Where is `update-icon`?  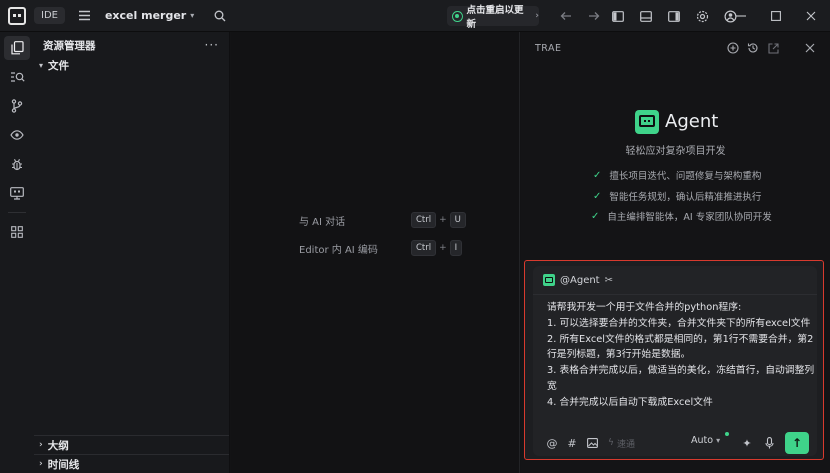 update-icon is located at coordinates (457, 16).